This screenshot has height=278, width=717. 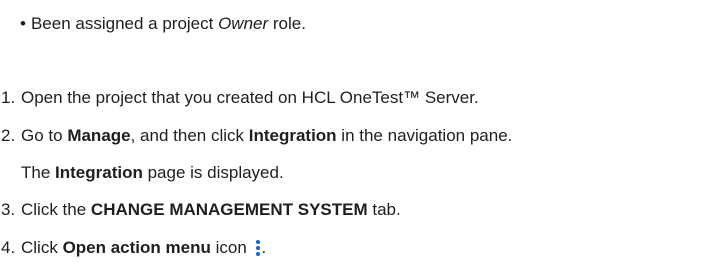 I want to click on step-emphasis-manage: Manage, so click(x=99, y=135).